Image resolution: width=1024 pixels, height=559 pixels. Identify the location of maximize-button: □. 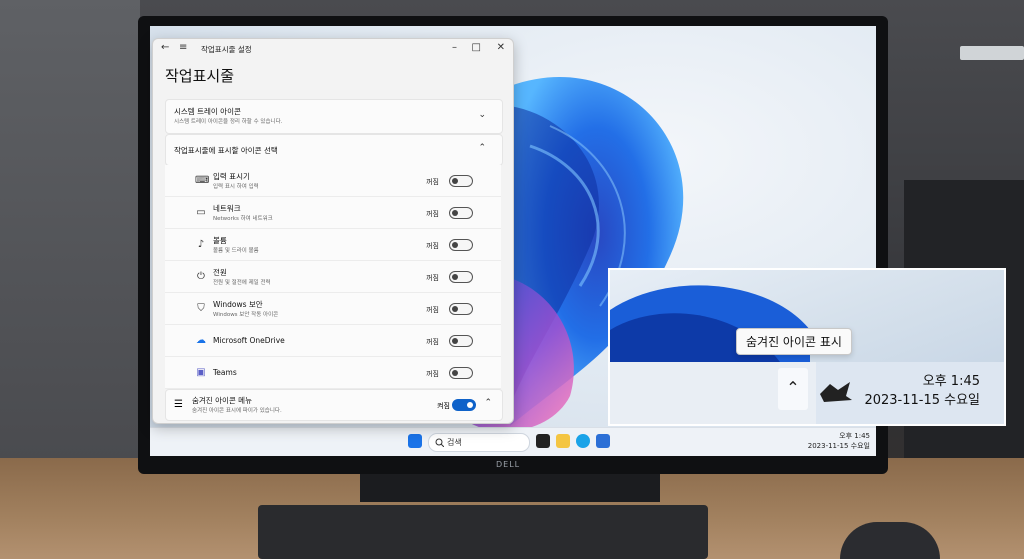
(476, 47).